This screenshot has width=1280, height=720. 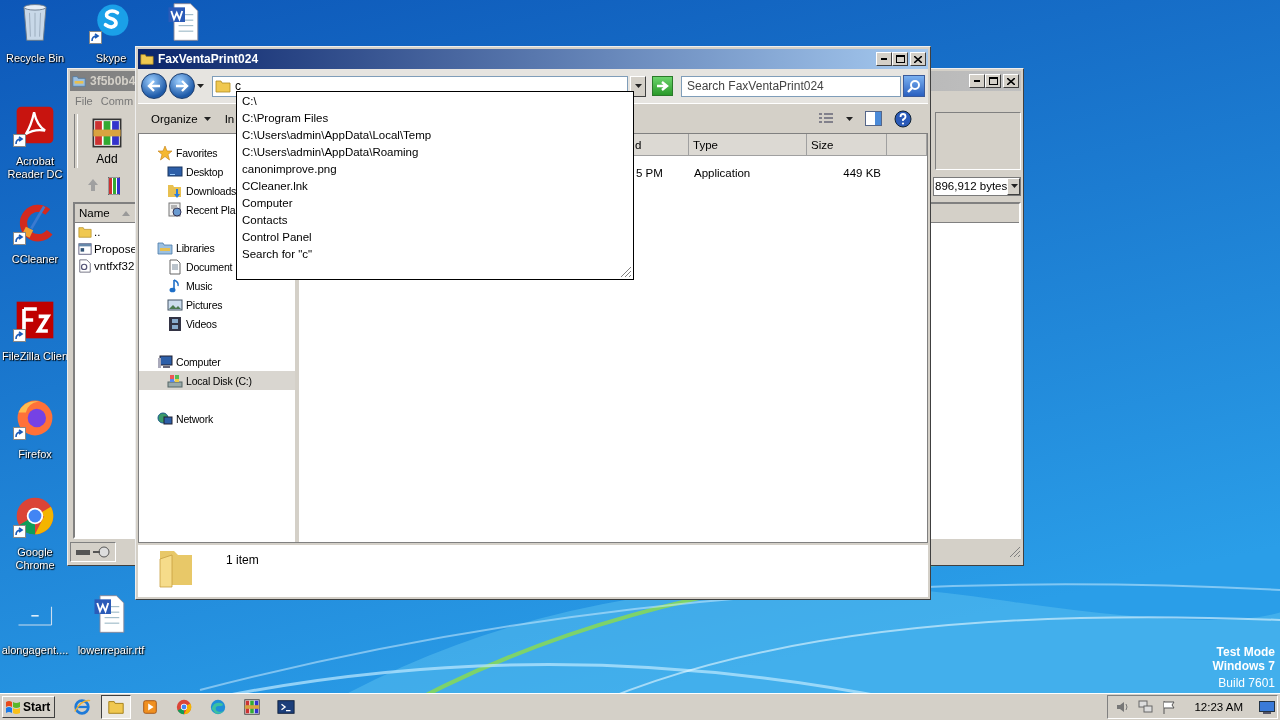 What do you see at coordinates (1267, 707) in the screenshot?
I see `show-desktop-icon` at bounding box center [1267, 707].